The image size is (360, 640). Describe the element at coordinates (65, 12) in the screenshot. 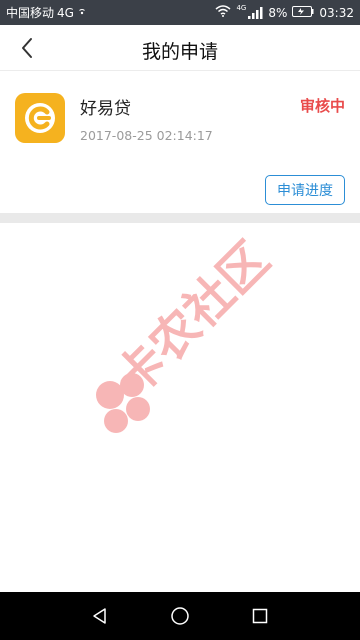

I see `network-type: 4G` at that location.